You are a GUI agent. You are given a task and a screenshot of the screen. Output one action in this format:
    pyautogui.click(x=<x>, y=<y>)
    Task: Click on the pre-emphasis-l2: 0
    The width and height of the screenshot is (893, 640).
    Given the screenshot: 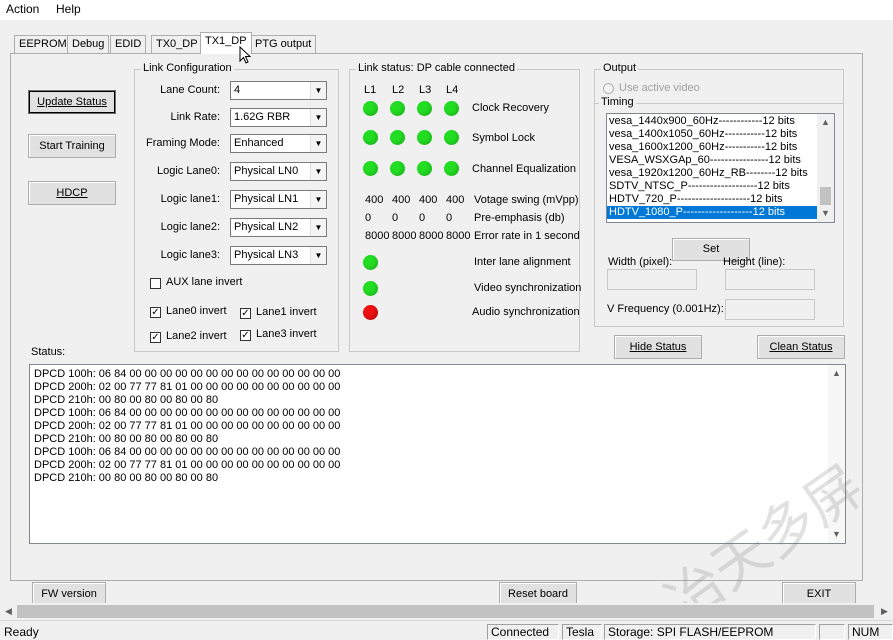 What is the action you would take?
    pyautogui.click(x=395, y=218)
    